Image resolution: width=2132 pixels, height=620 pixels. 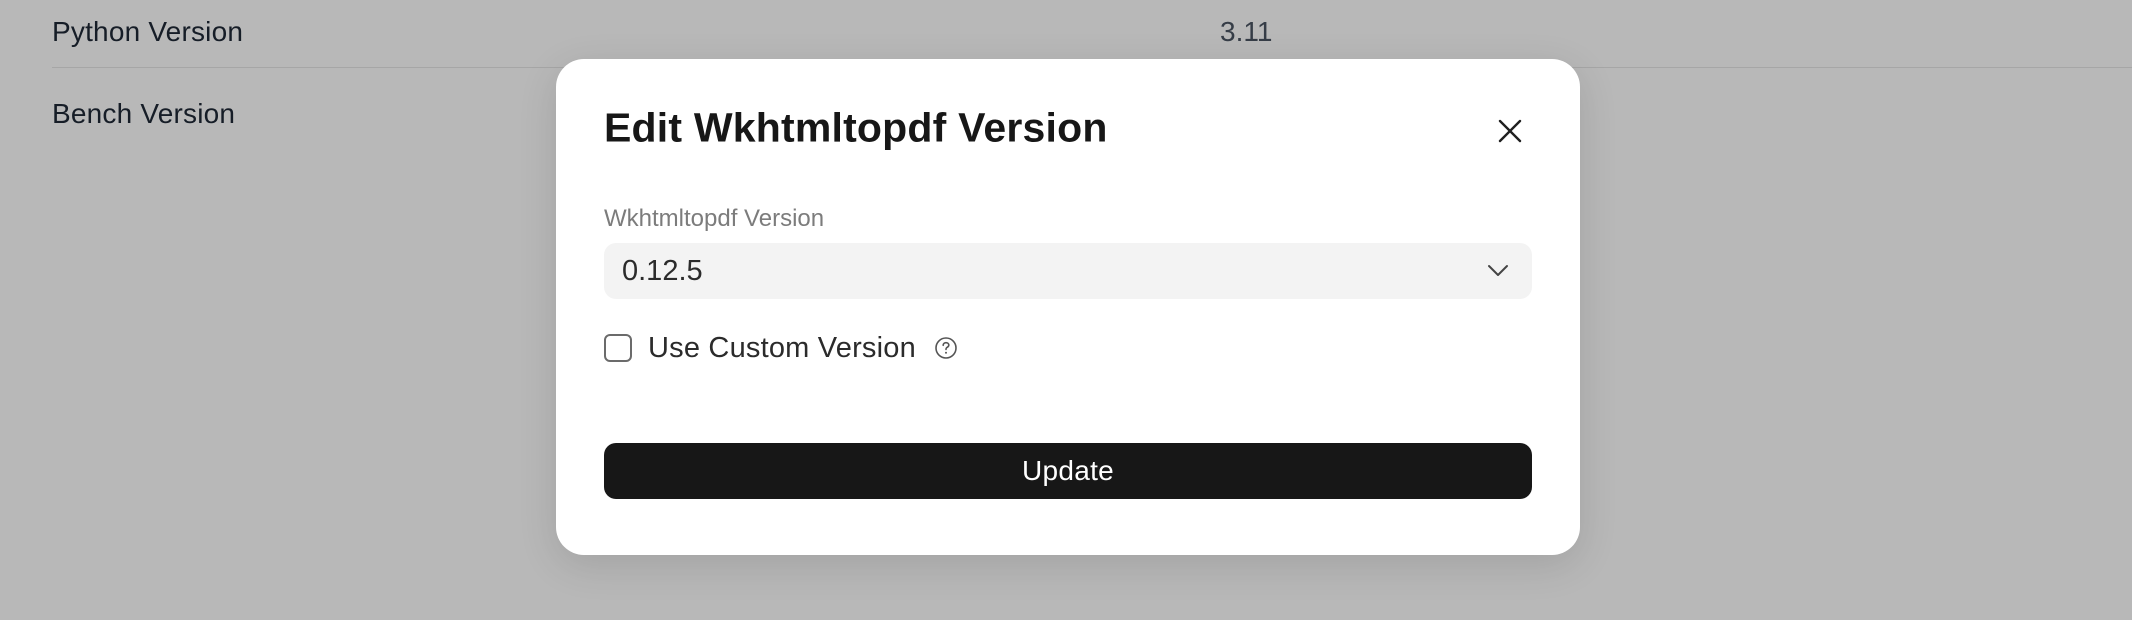 I want to click on close-button, so click(x=1510, y=133).